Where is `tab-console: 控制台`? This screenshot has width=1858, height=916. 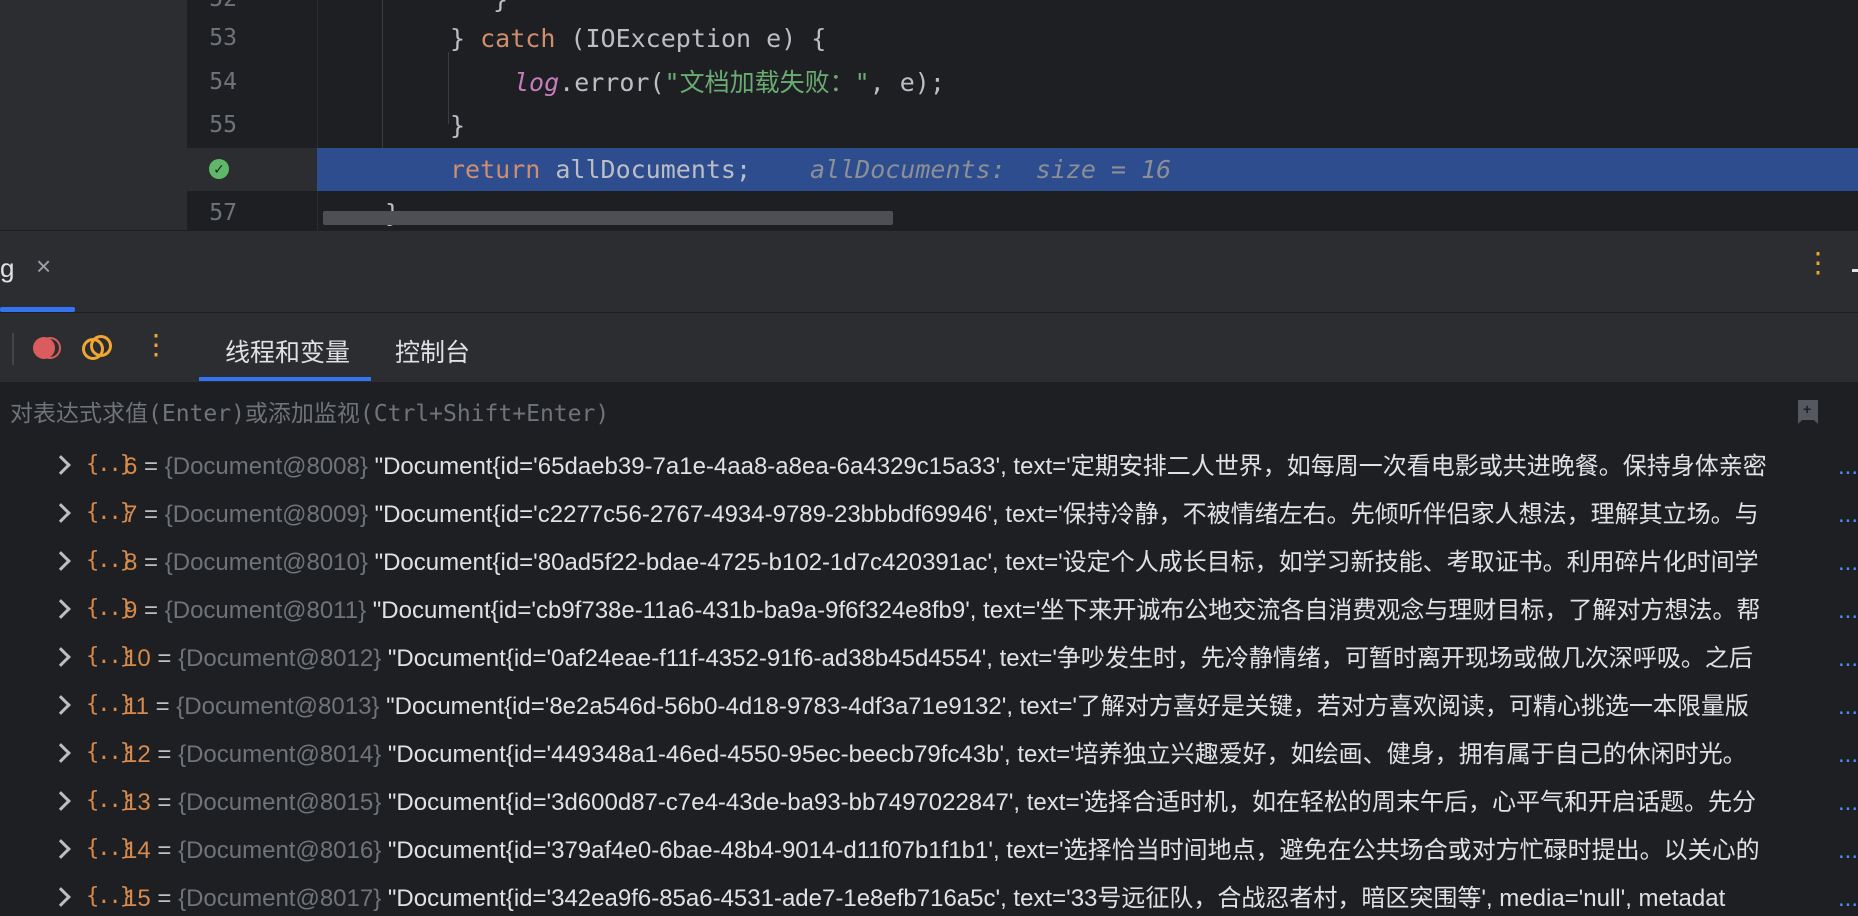 tab-console: 控制台 is located at coordinates (432, 351).